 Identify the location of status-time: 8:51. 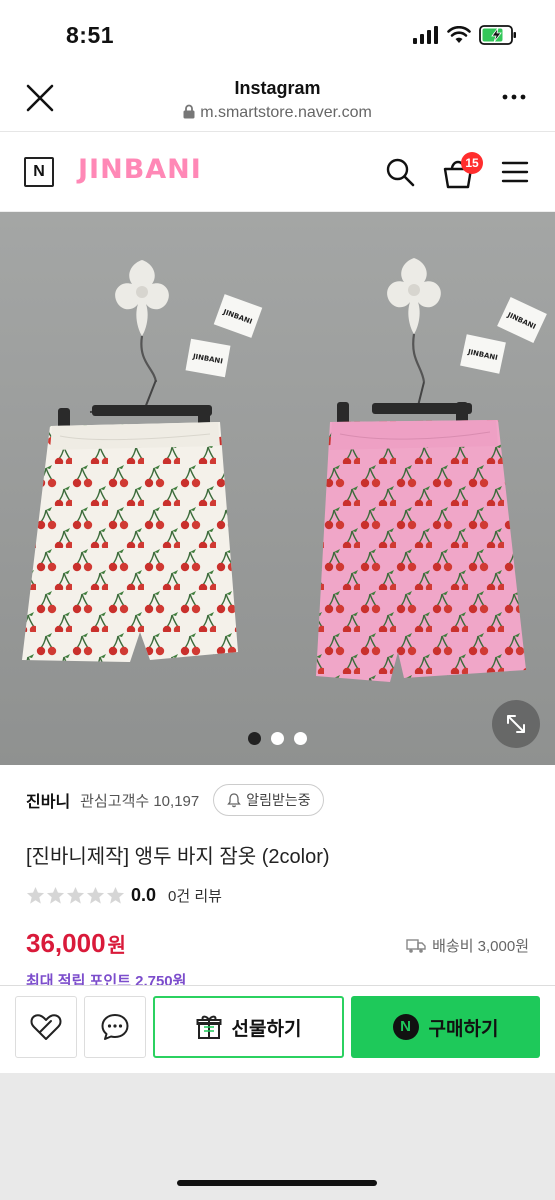
(90, 35).